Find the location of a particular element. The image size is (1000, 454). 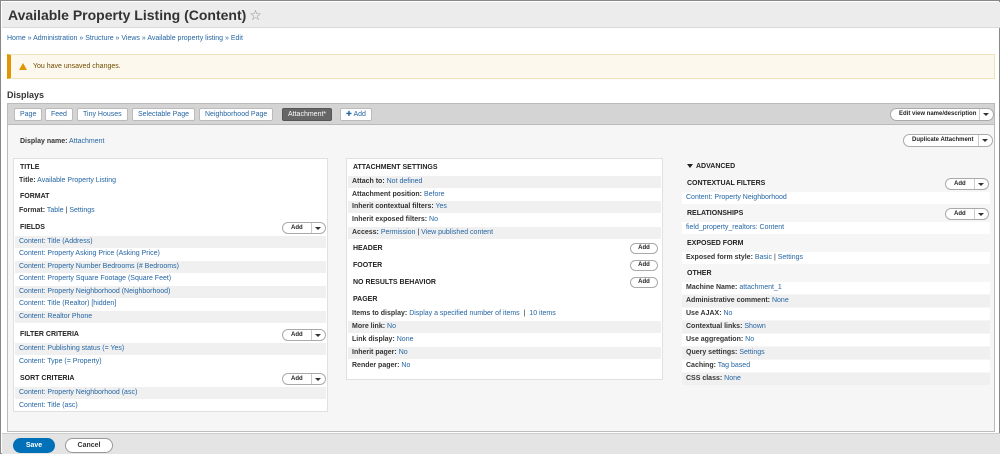

header-add-button: Add is located at coordinates (644, 248).